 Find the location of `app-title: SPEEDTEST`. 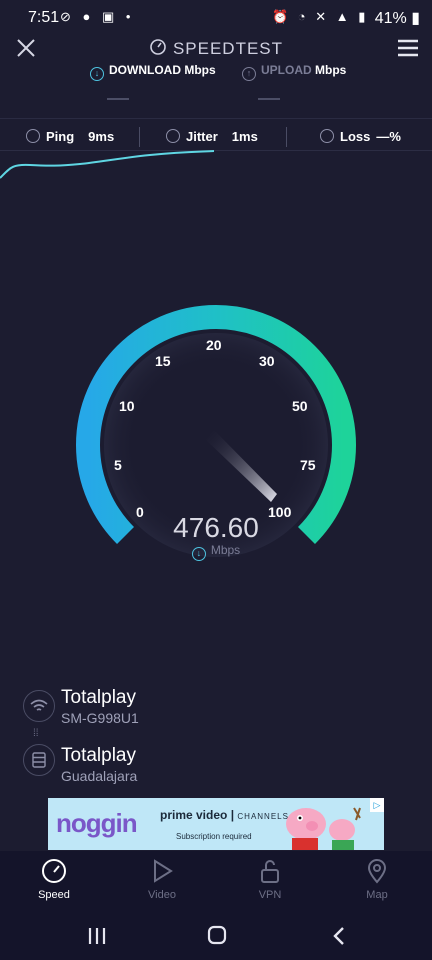

app-title: SPEEDTEST is located at coordinates (216, 48).